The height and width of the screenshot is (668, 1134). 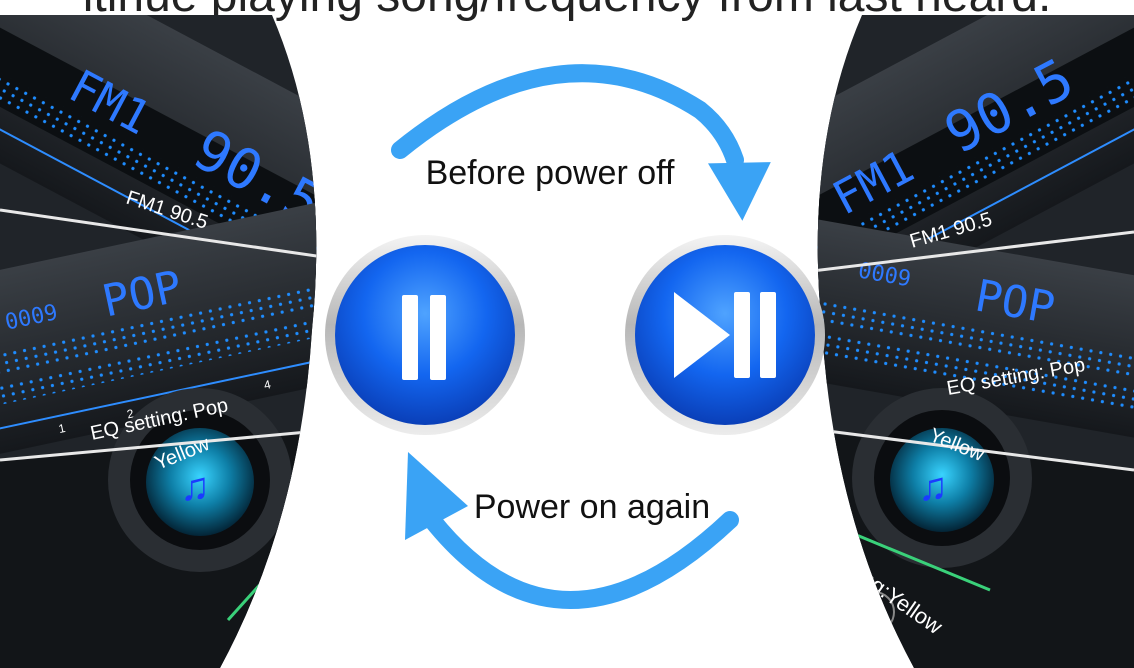 What do you see at coordinates (592, 507) in the screenshot?
I see `after-caption: Power on again` at bounding box center [592, 507].